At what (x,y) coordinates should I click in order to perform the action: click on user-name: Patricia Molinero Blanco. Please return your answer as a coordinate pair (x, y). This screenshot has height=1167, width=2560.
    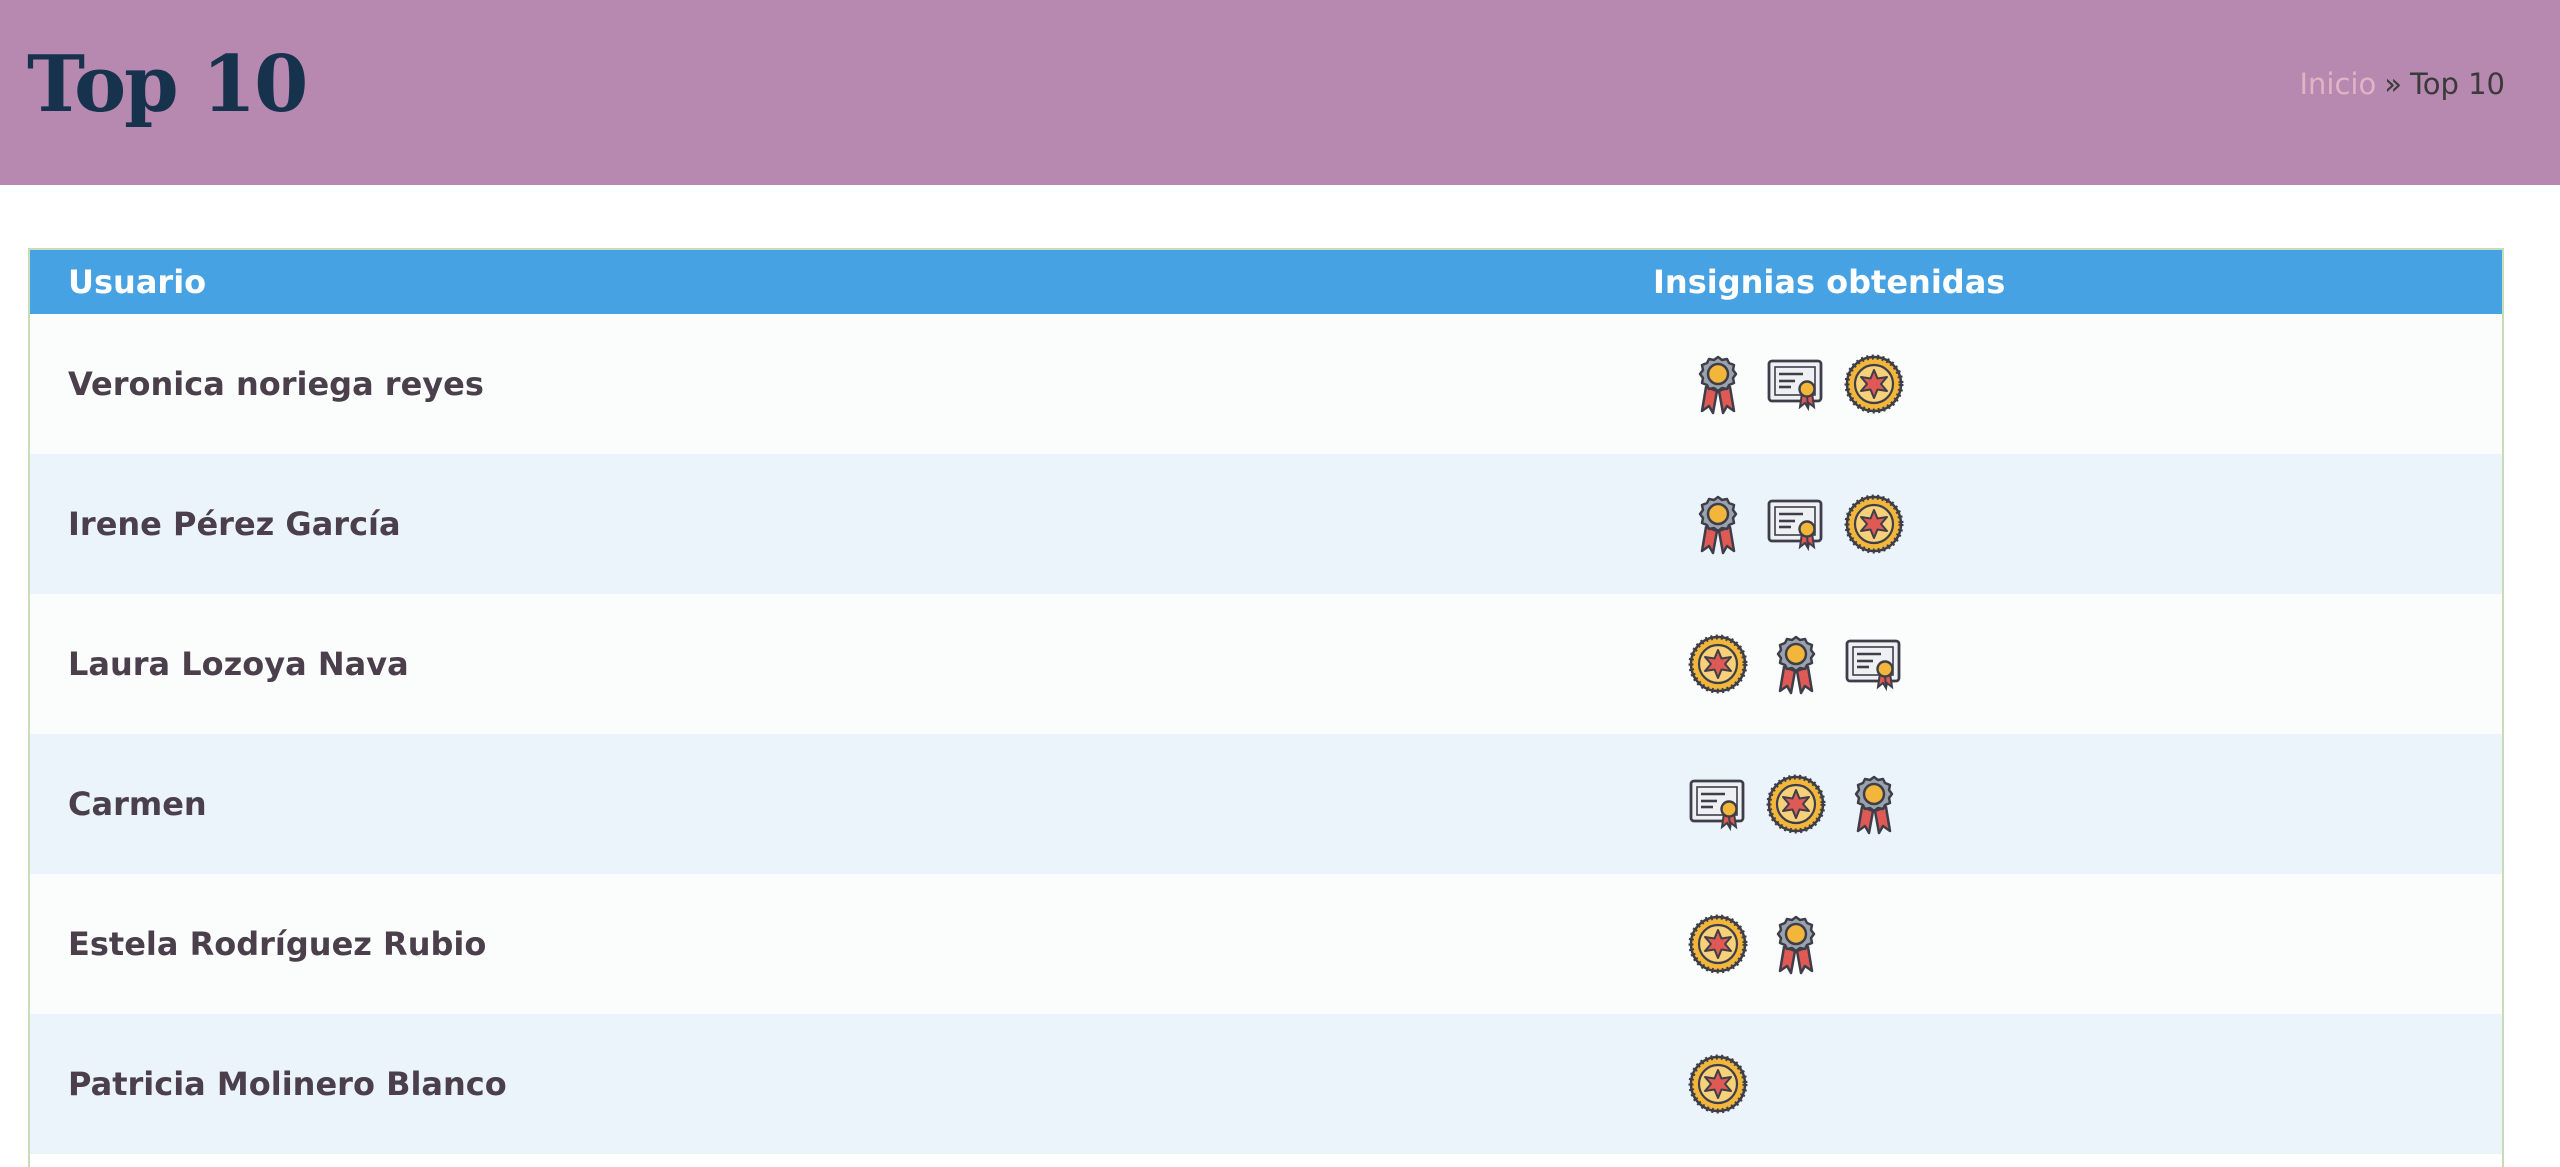
    Looking at the image, I should click on (287, 1084).